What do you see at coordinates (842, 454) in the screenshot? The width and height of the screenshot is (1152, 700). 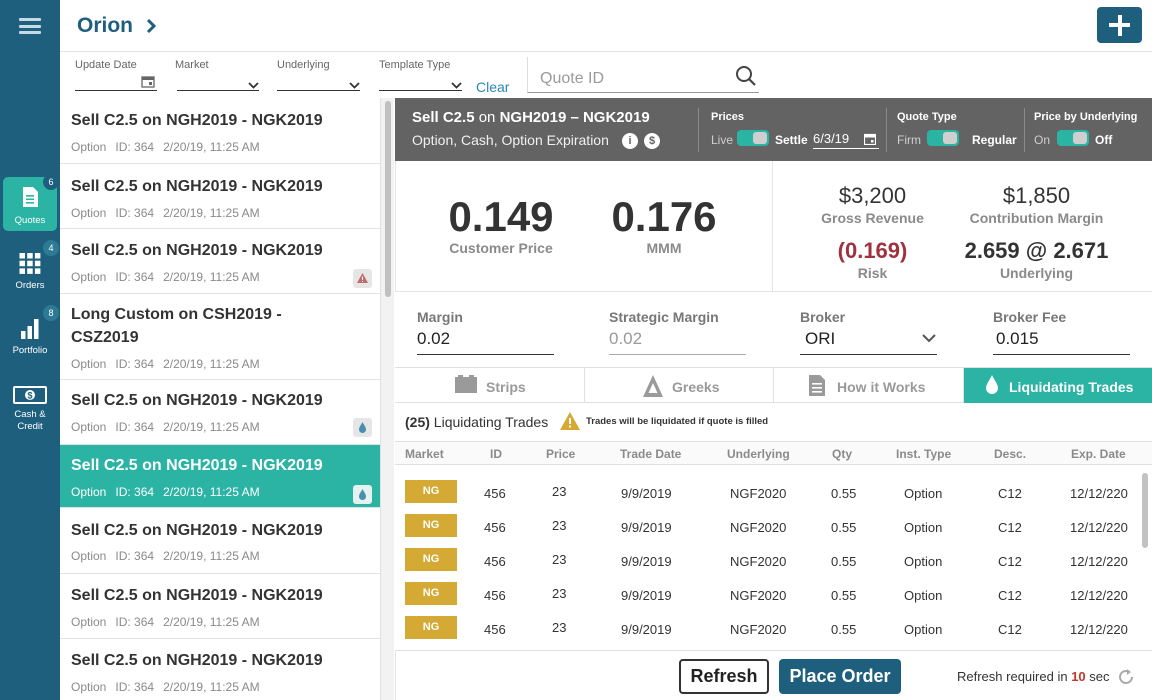 I see `col-qty: Qty` at bounding box center [842, 454].